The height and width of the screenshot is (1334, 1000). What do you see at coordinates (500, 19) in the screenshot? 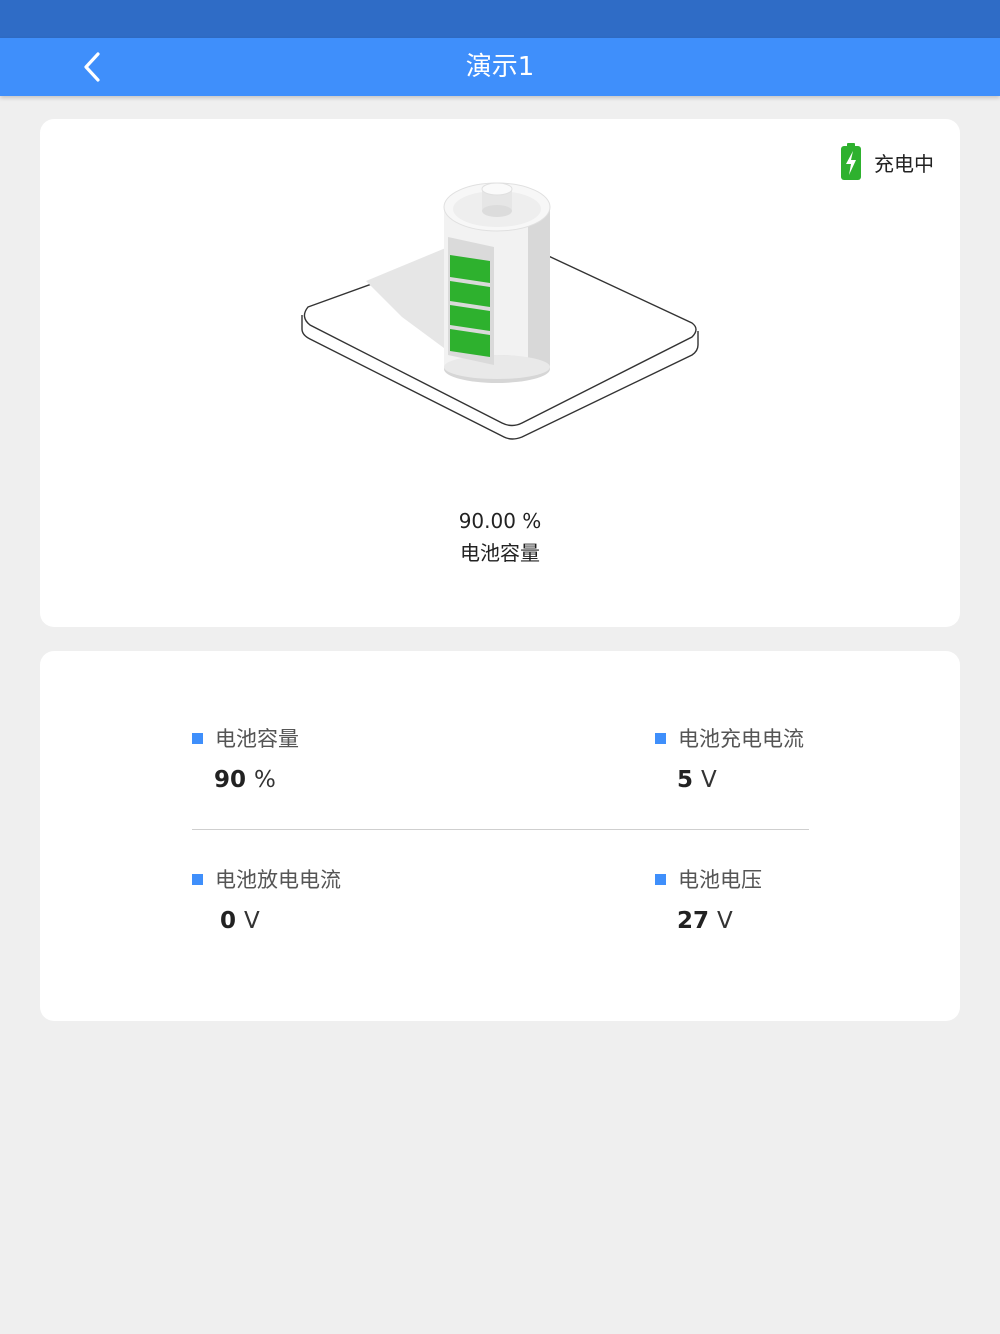
I see `status-bar` at bounding box center [500, 19].